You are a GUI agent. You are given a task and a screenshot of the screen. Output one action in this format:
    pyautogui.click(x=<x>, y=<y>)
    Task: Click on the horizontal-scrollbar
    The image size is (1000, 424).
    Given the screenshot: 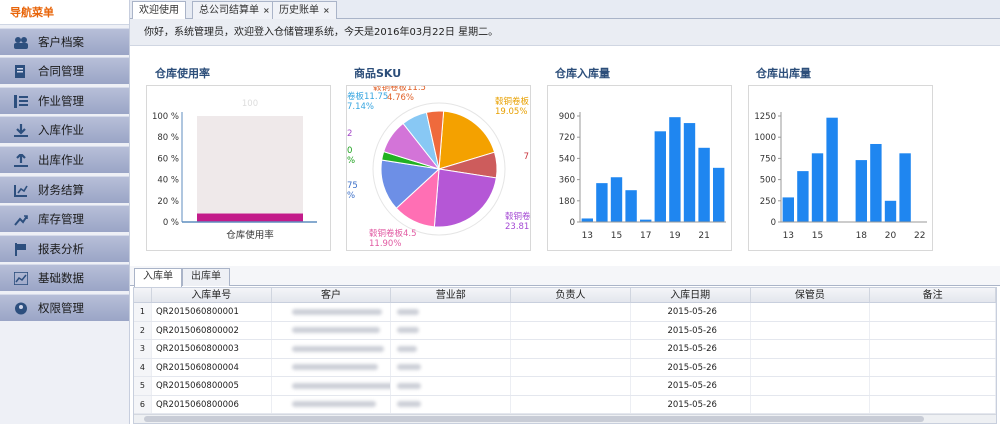 What is the action you would take?
    pyautogui.click(x=565, y=418)
    